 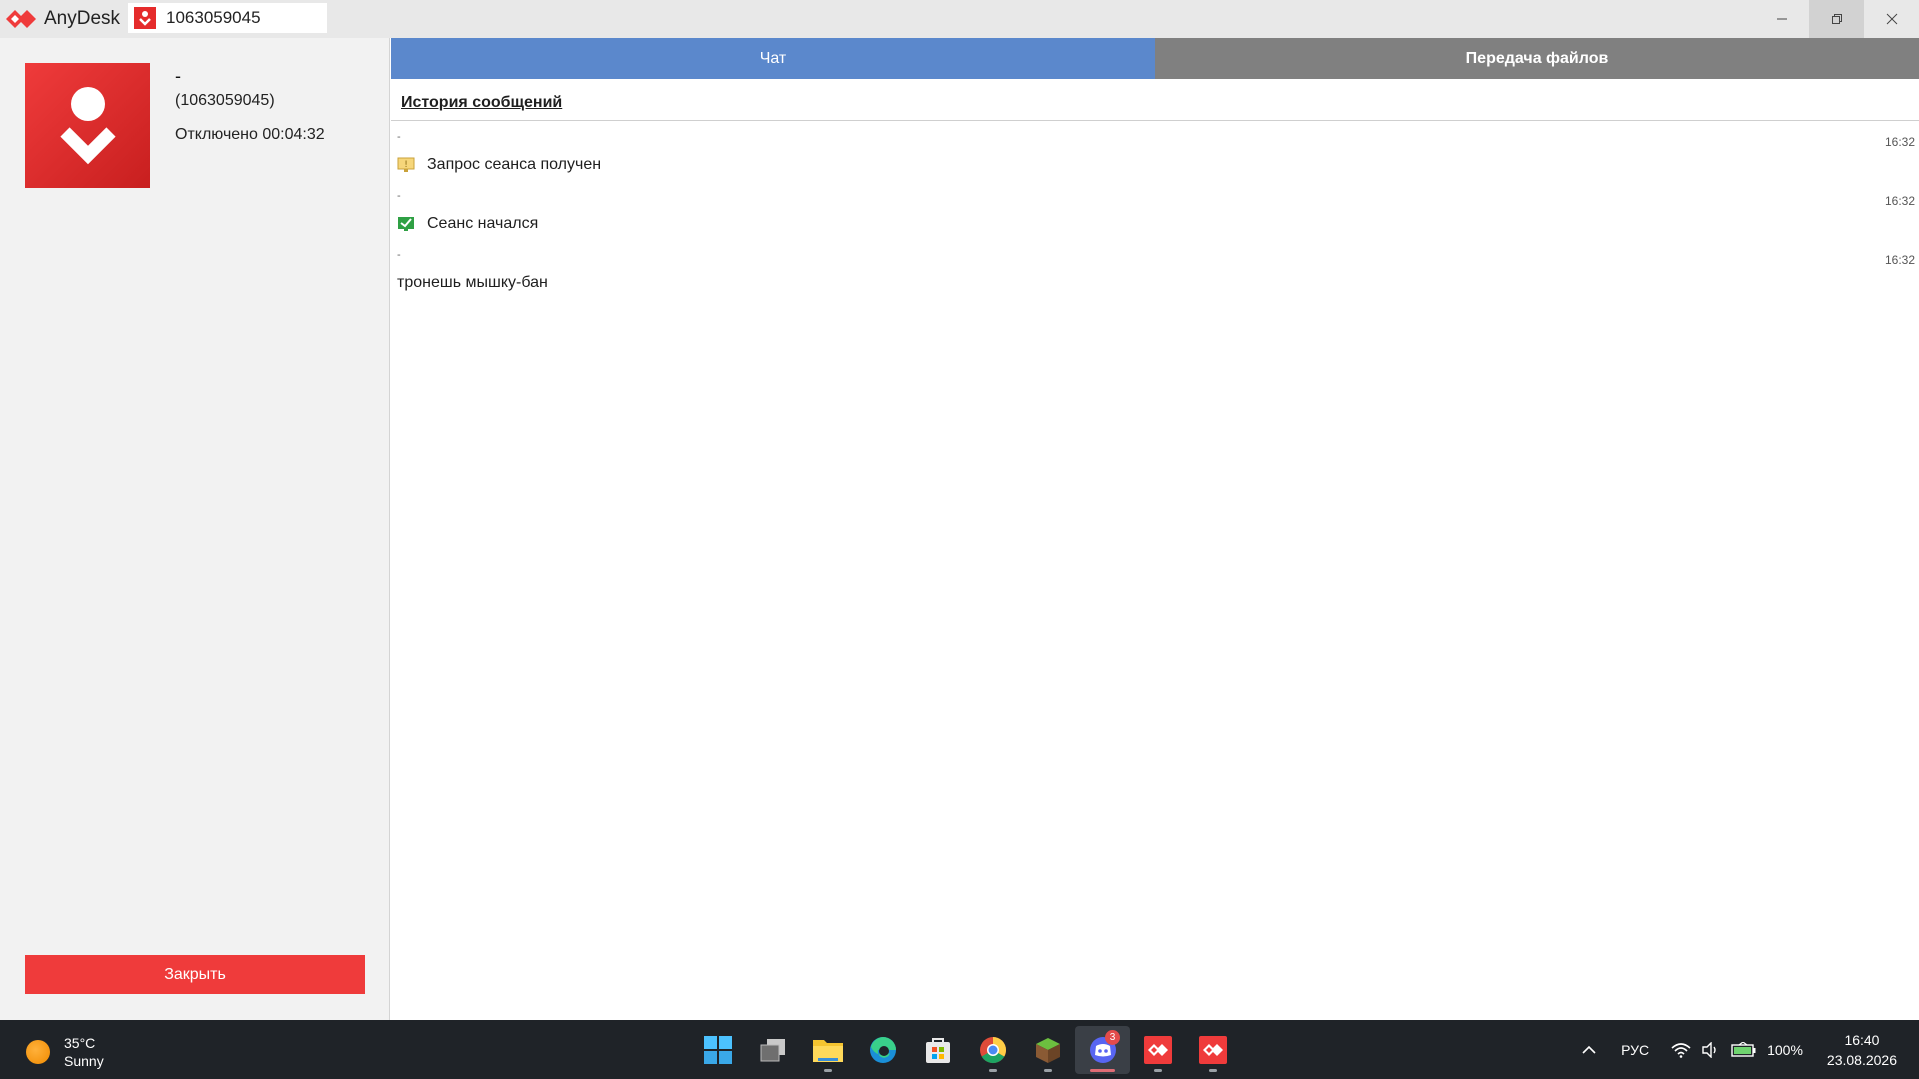 I want to click on system-tray: РУС 100% 16:40 23.08.2026, so click(x=1749, y=1049).